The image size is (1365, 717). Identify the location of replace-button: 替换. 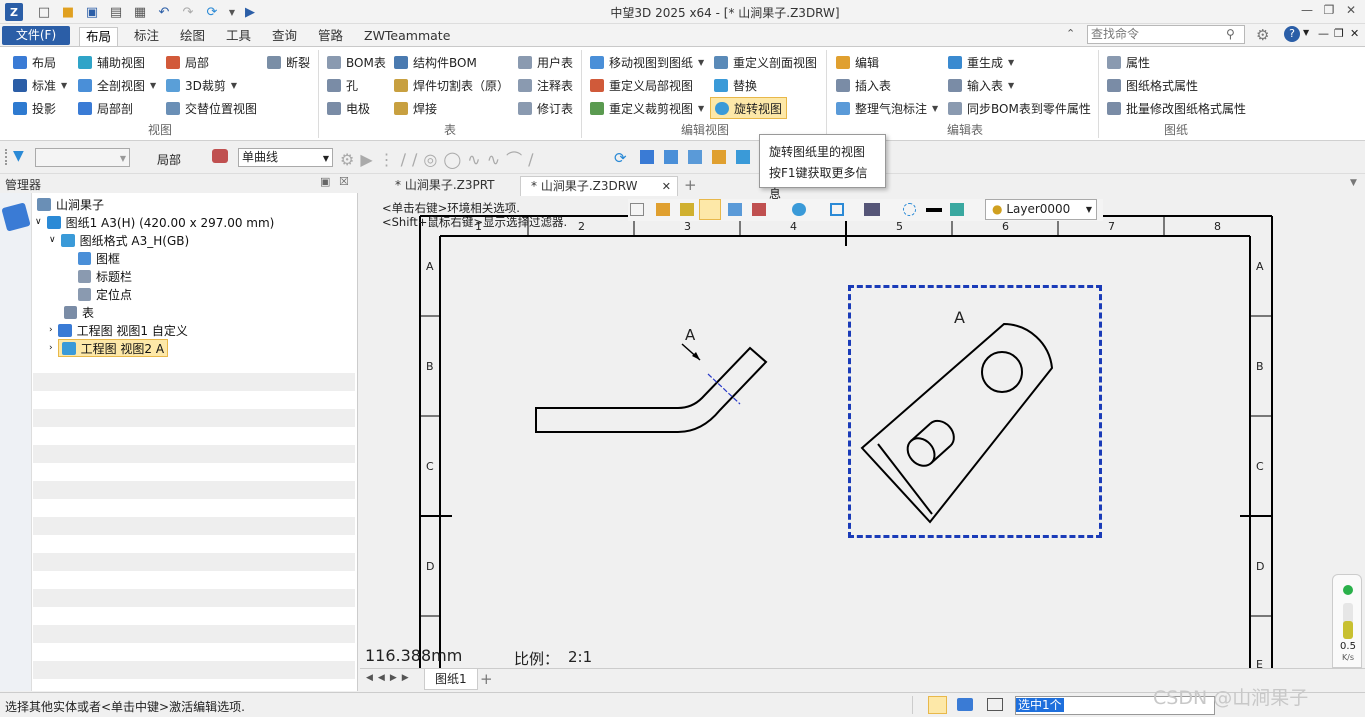
(735, 85).